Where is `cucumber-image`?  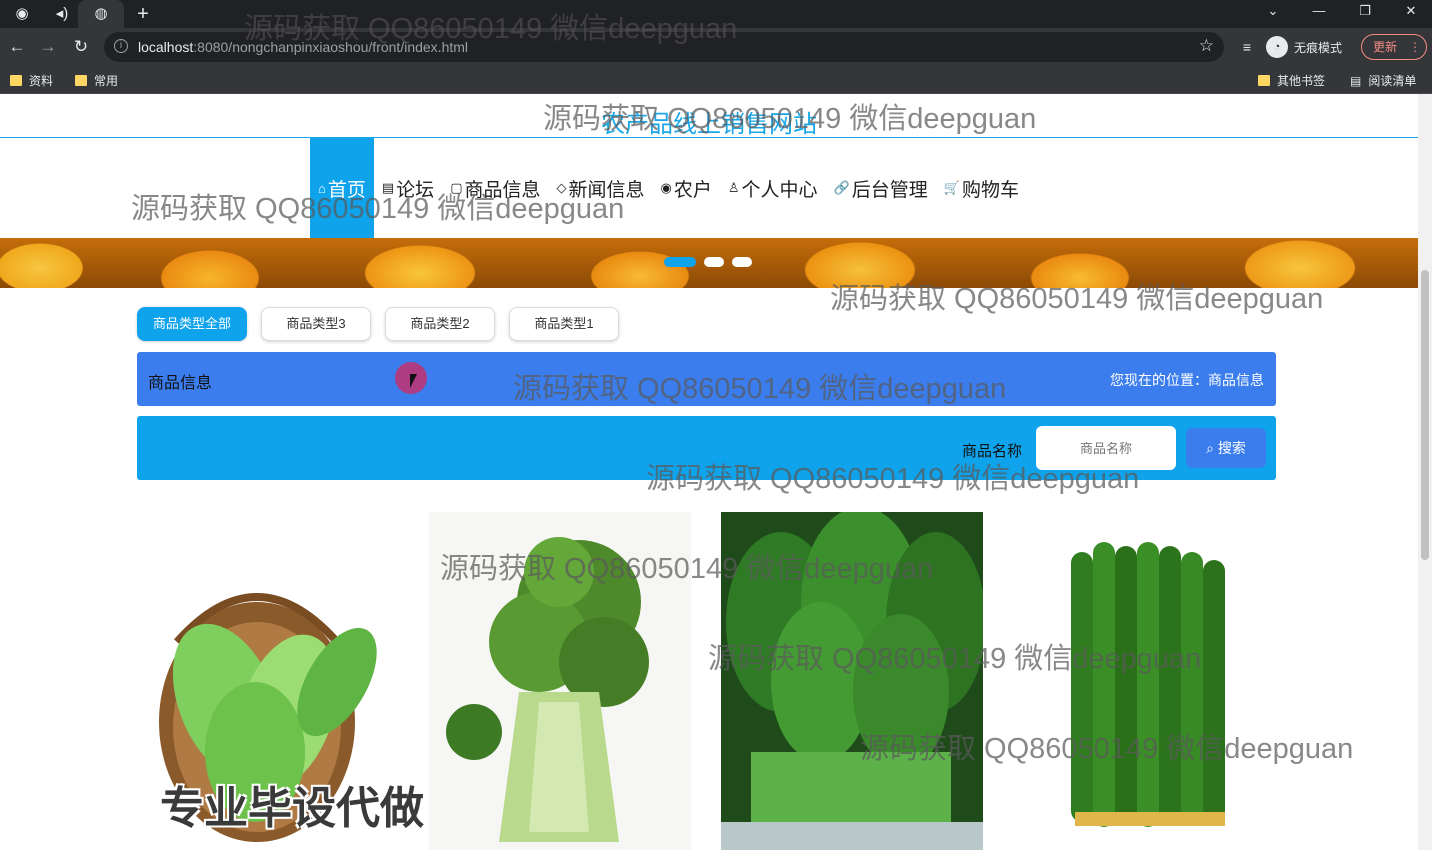
cucumber-image is located at coordinates (1144, 681).